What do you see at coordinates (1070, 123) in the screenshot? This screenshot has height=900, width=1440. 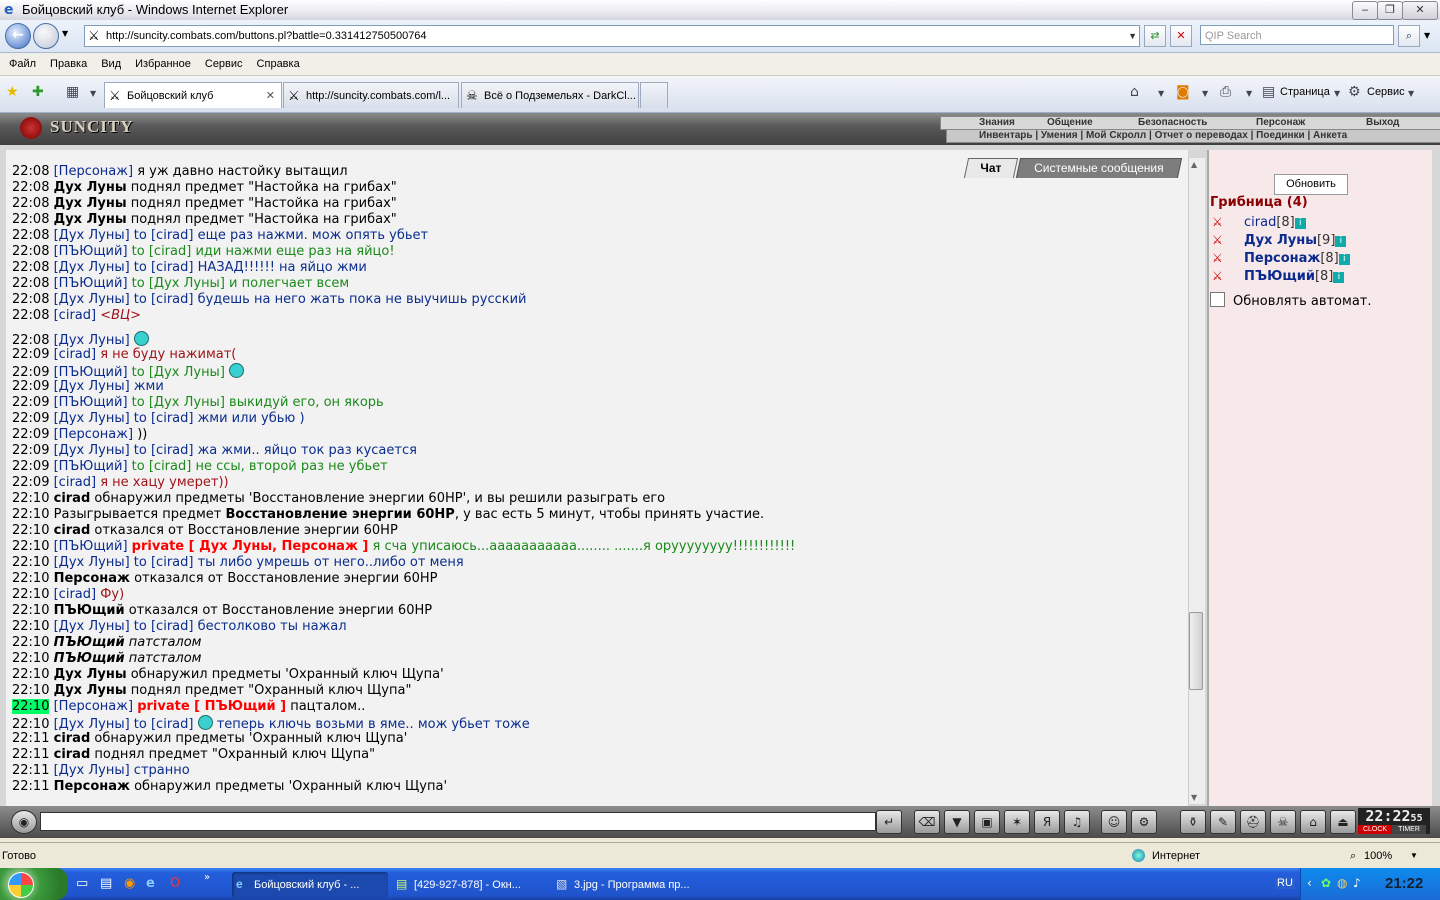 I see `nav-communication: Общение` at bounding box center [1070, 123].